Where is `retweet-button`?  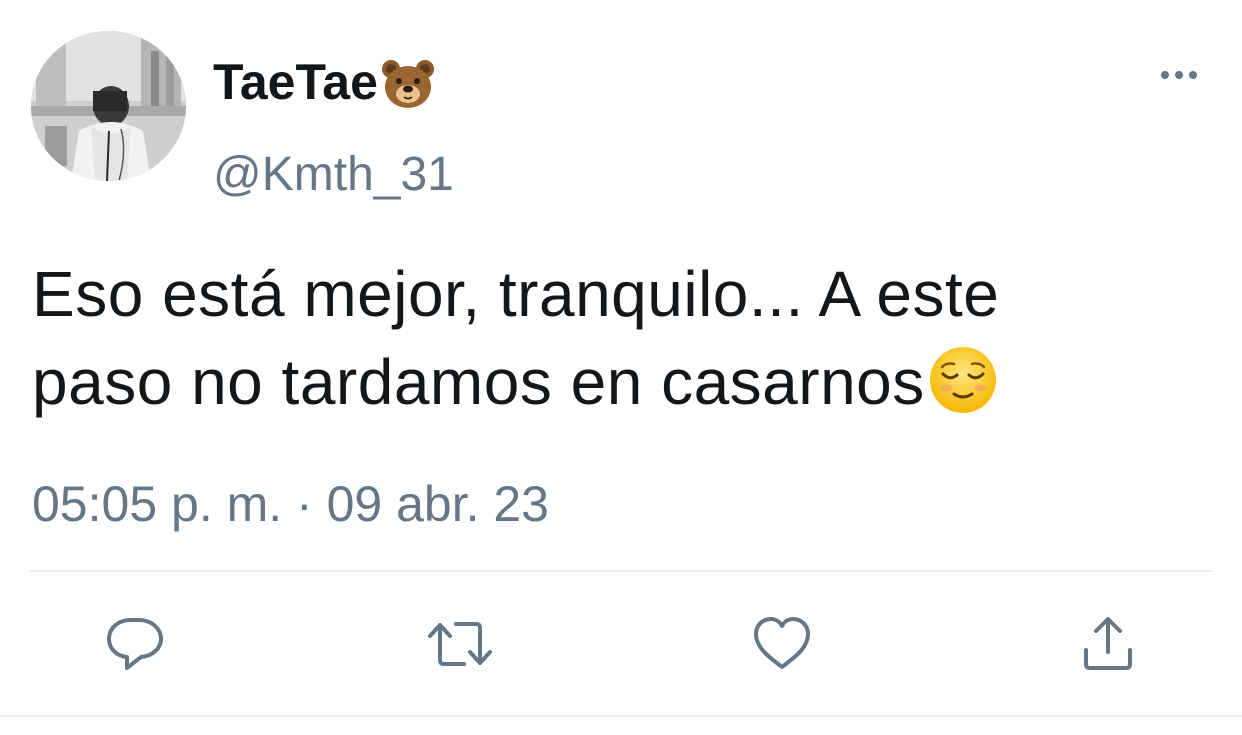
retweet-button is located at coordinates (458, 644).